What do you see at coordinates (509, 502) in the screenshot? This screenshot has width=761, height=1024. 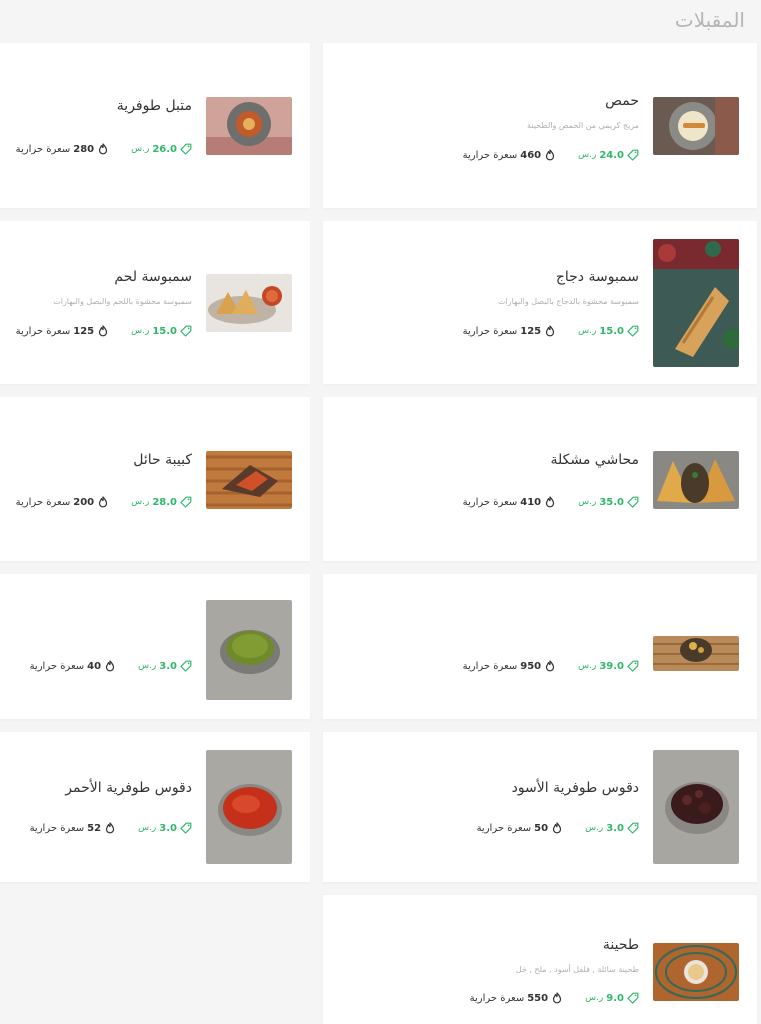 I see `item-calories: 410 سعرة حرارية` at bounding box center [509, 502].